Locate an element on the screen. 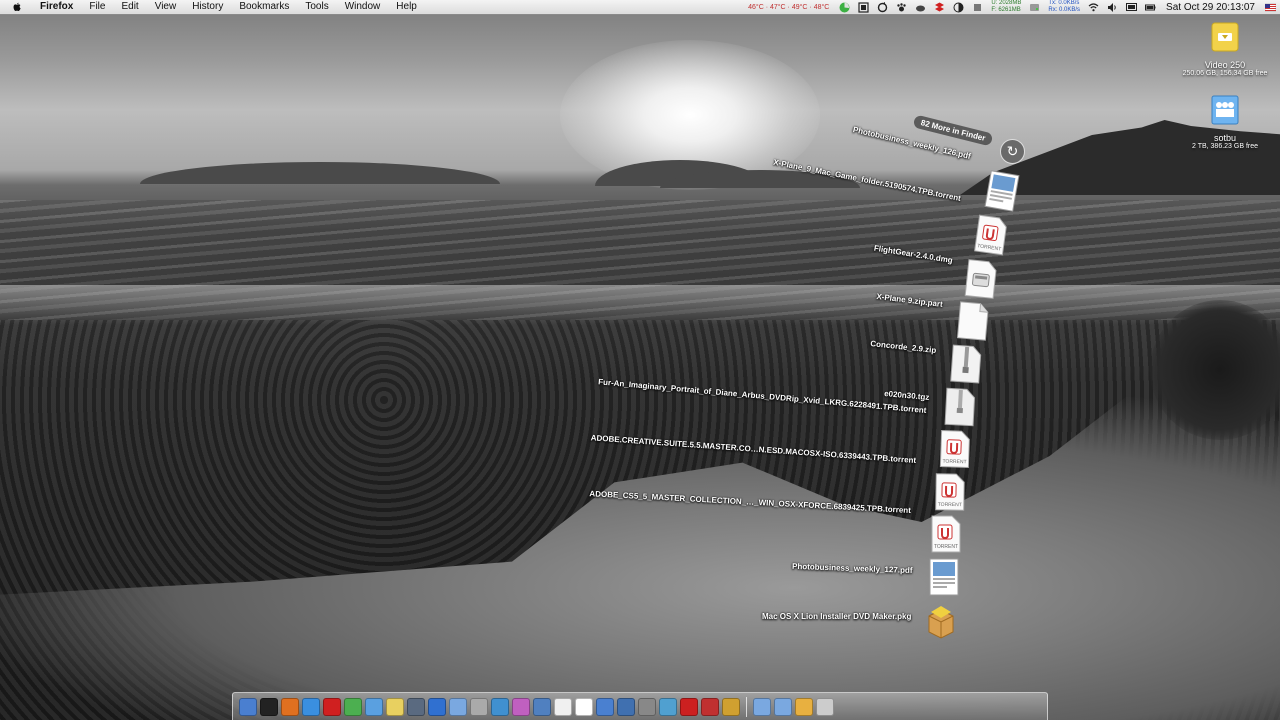  drive-name: sotbu is located at coordinates (1225, 138).